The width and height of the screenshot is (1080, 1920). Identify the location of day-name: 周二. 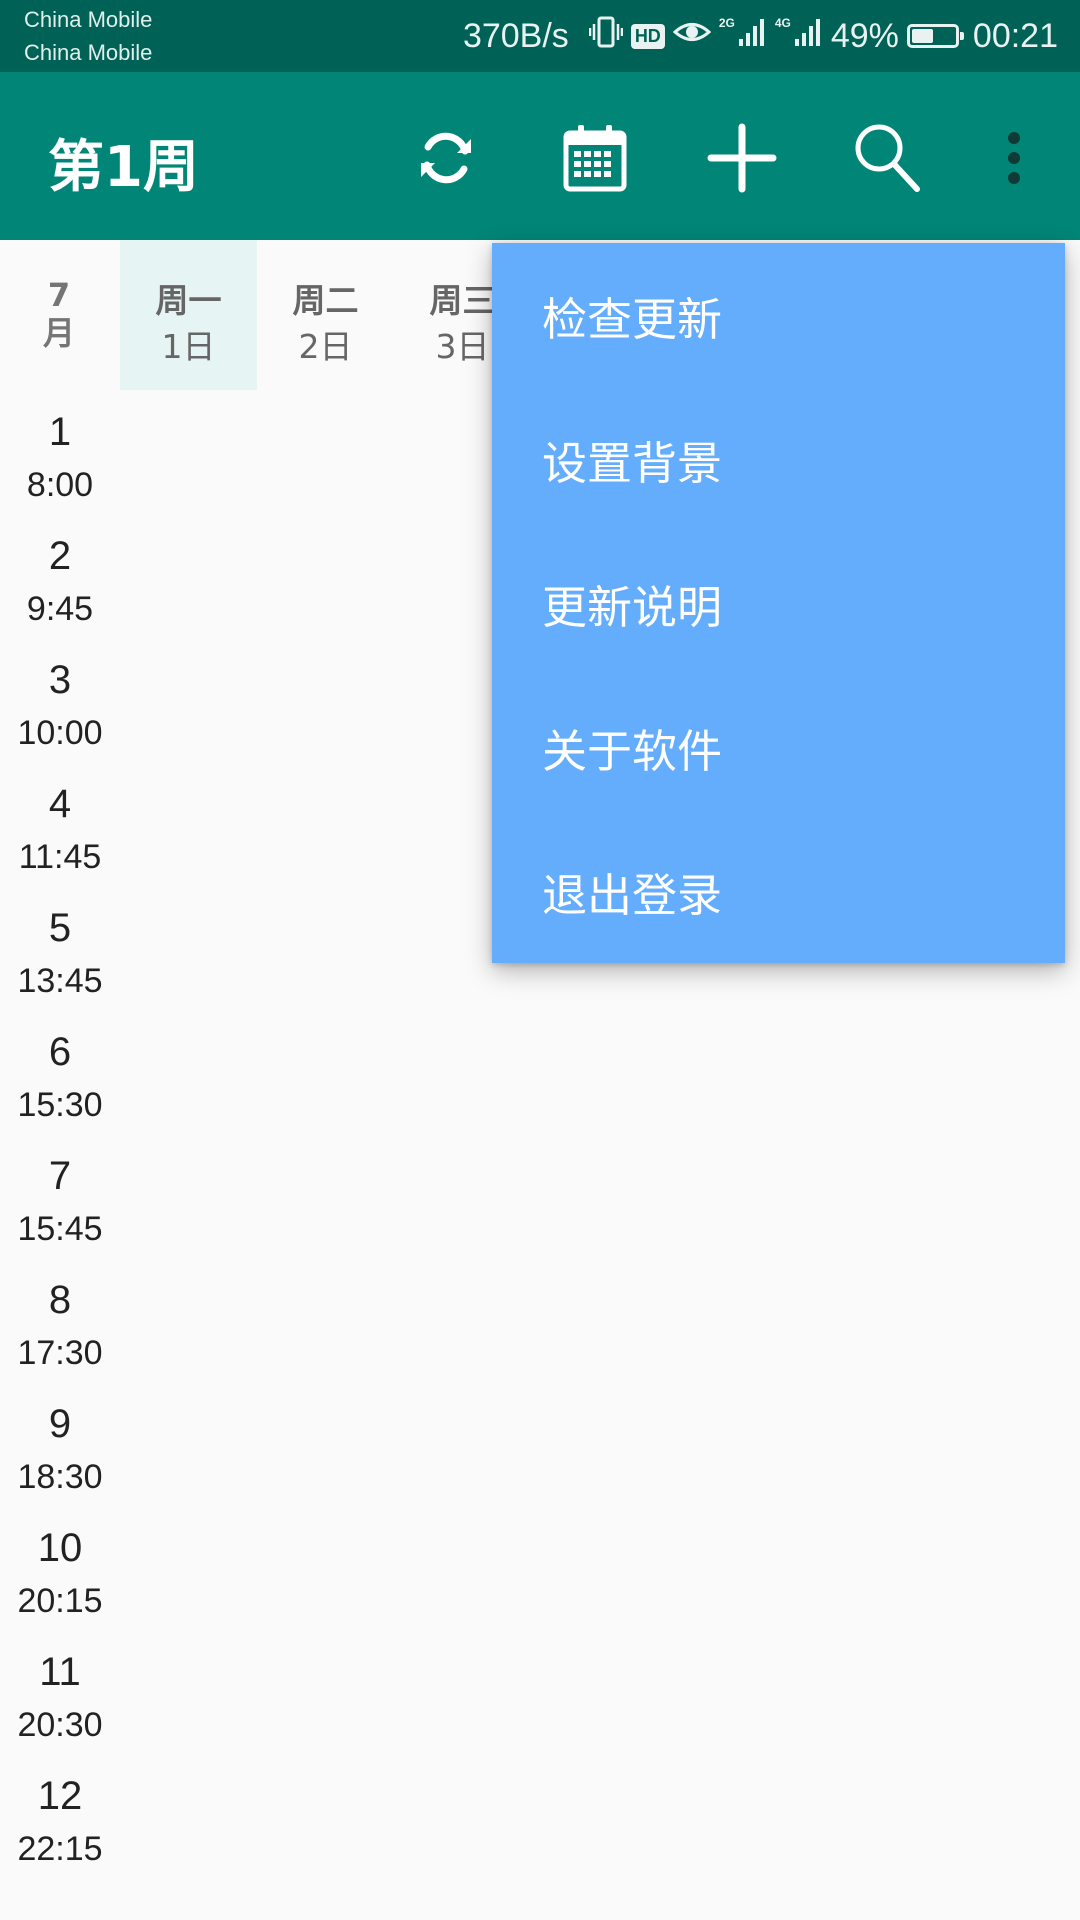
(325, 300).